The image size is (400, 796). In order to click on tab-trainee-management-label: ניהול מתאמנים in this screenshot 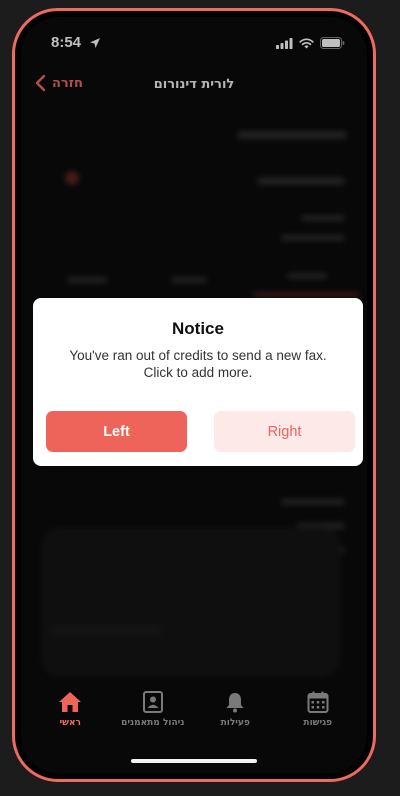, I will do `click(153, 723)`.